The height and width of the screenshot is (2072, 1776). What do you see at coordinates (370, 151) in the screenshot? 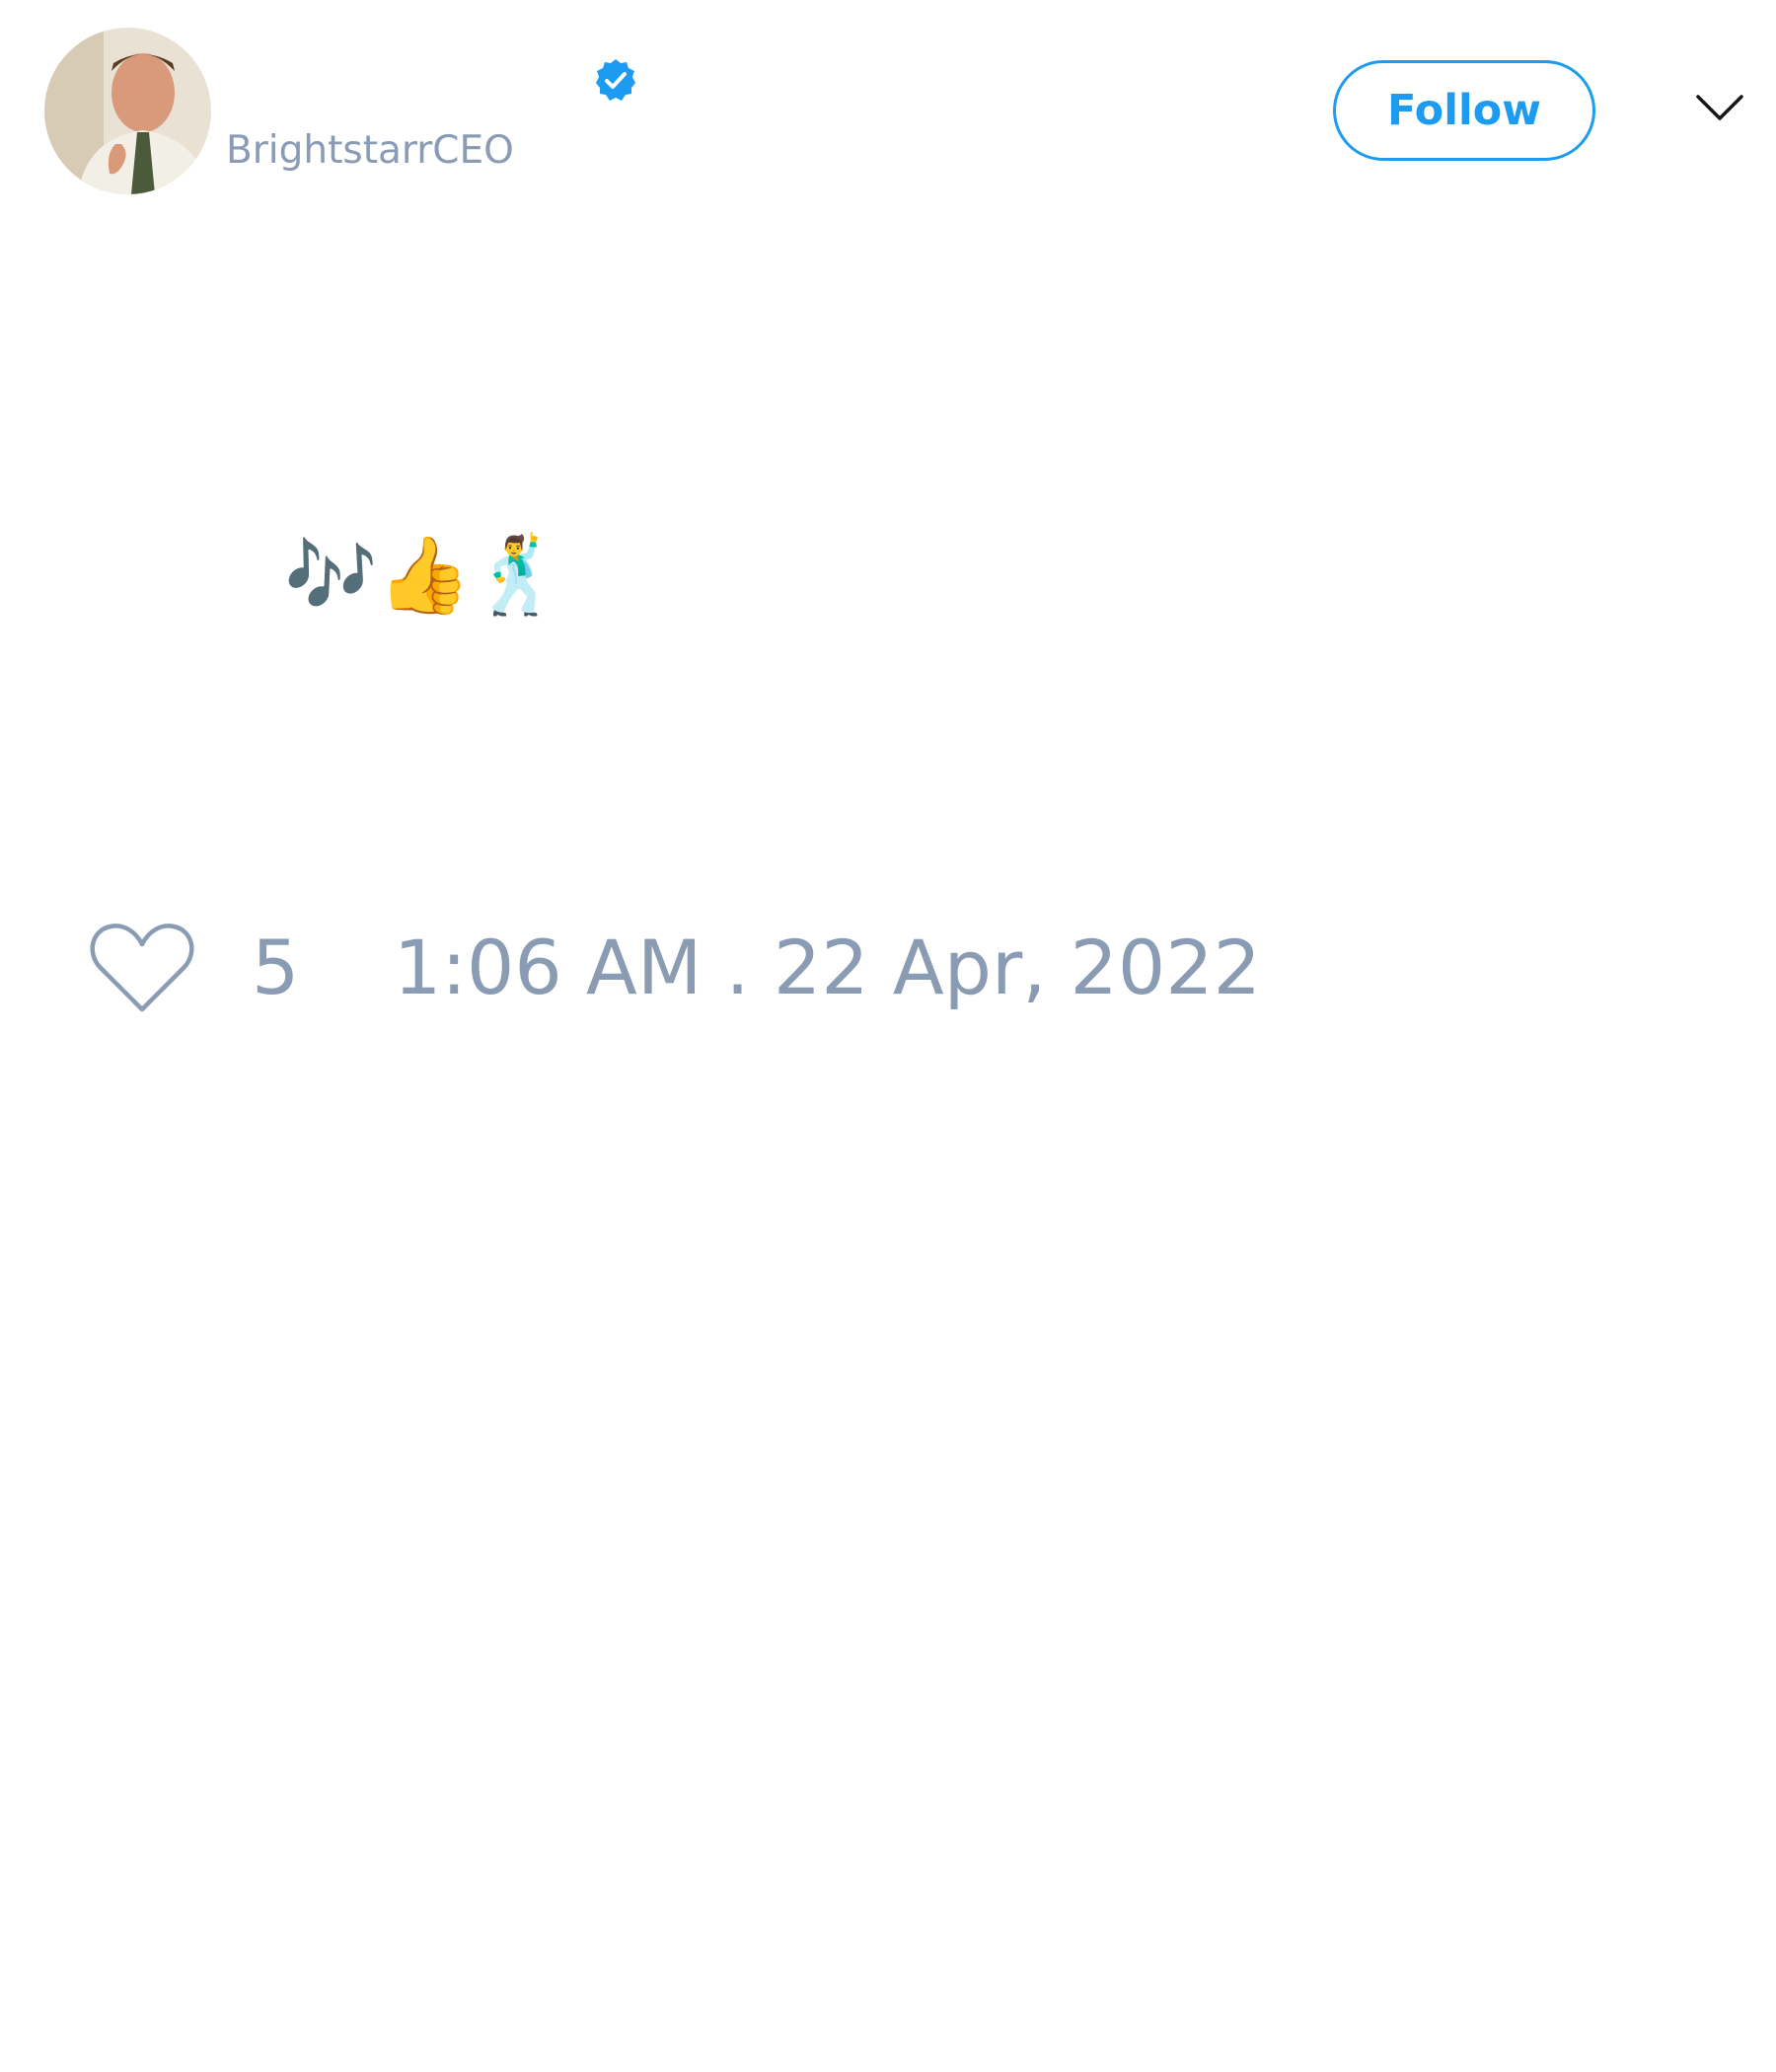
I see `author-handle: BrightstarrCEO` at bounding box center [370, 151].